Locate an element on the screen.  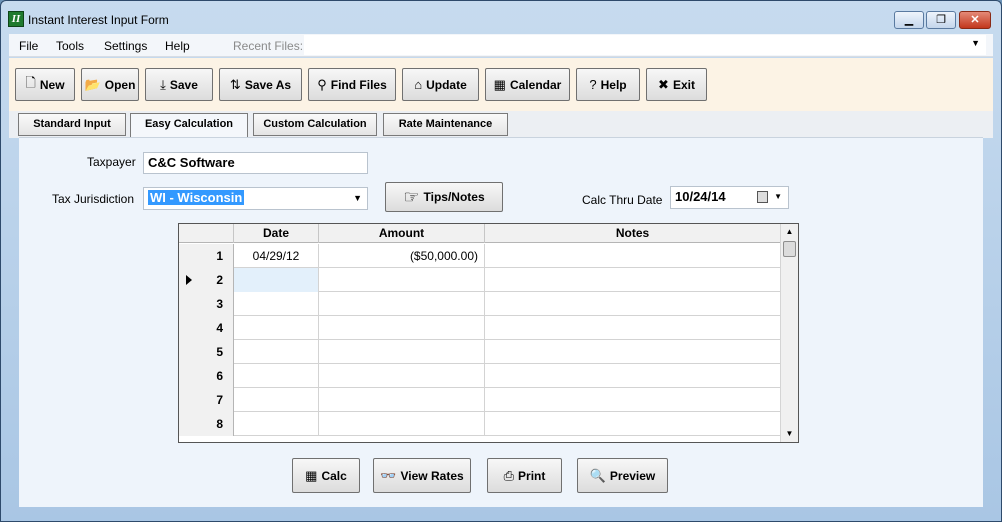
open-folder-icon: 📂 is located at coordinates (92, 84).